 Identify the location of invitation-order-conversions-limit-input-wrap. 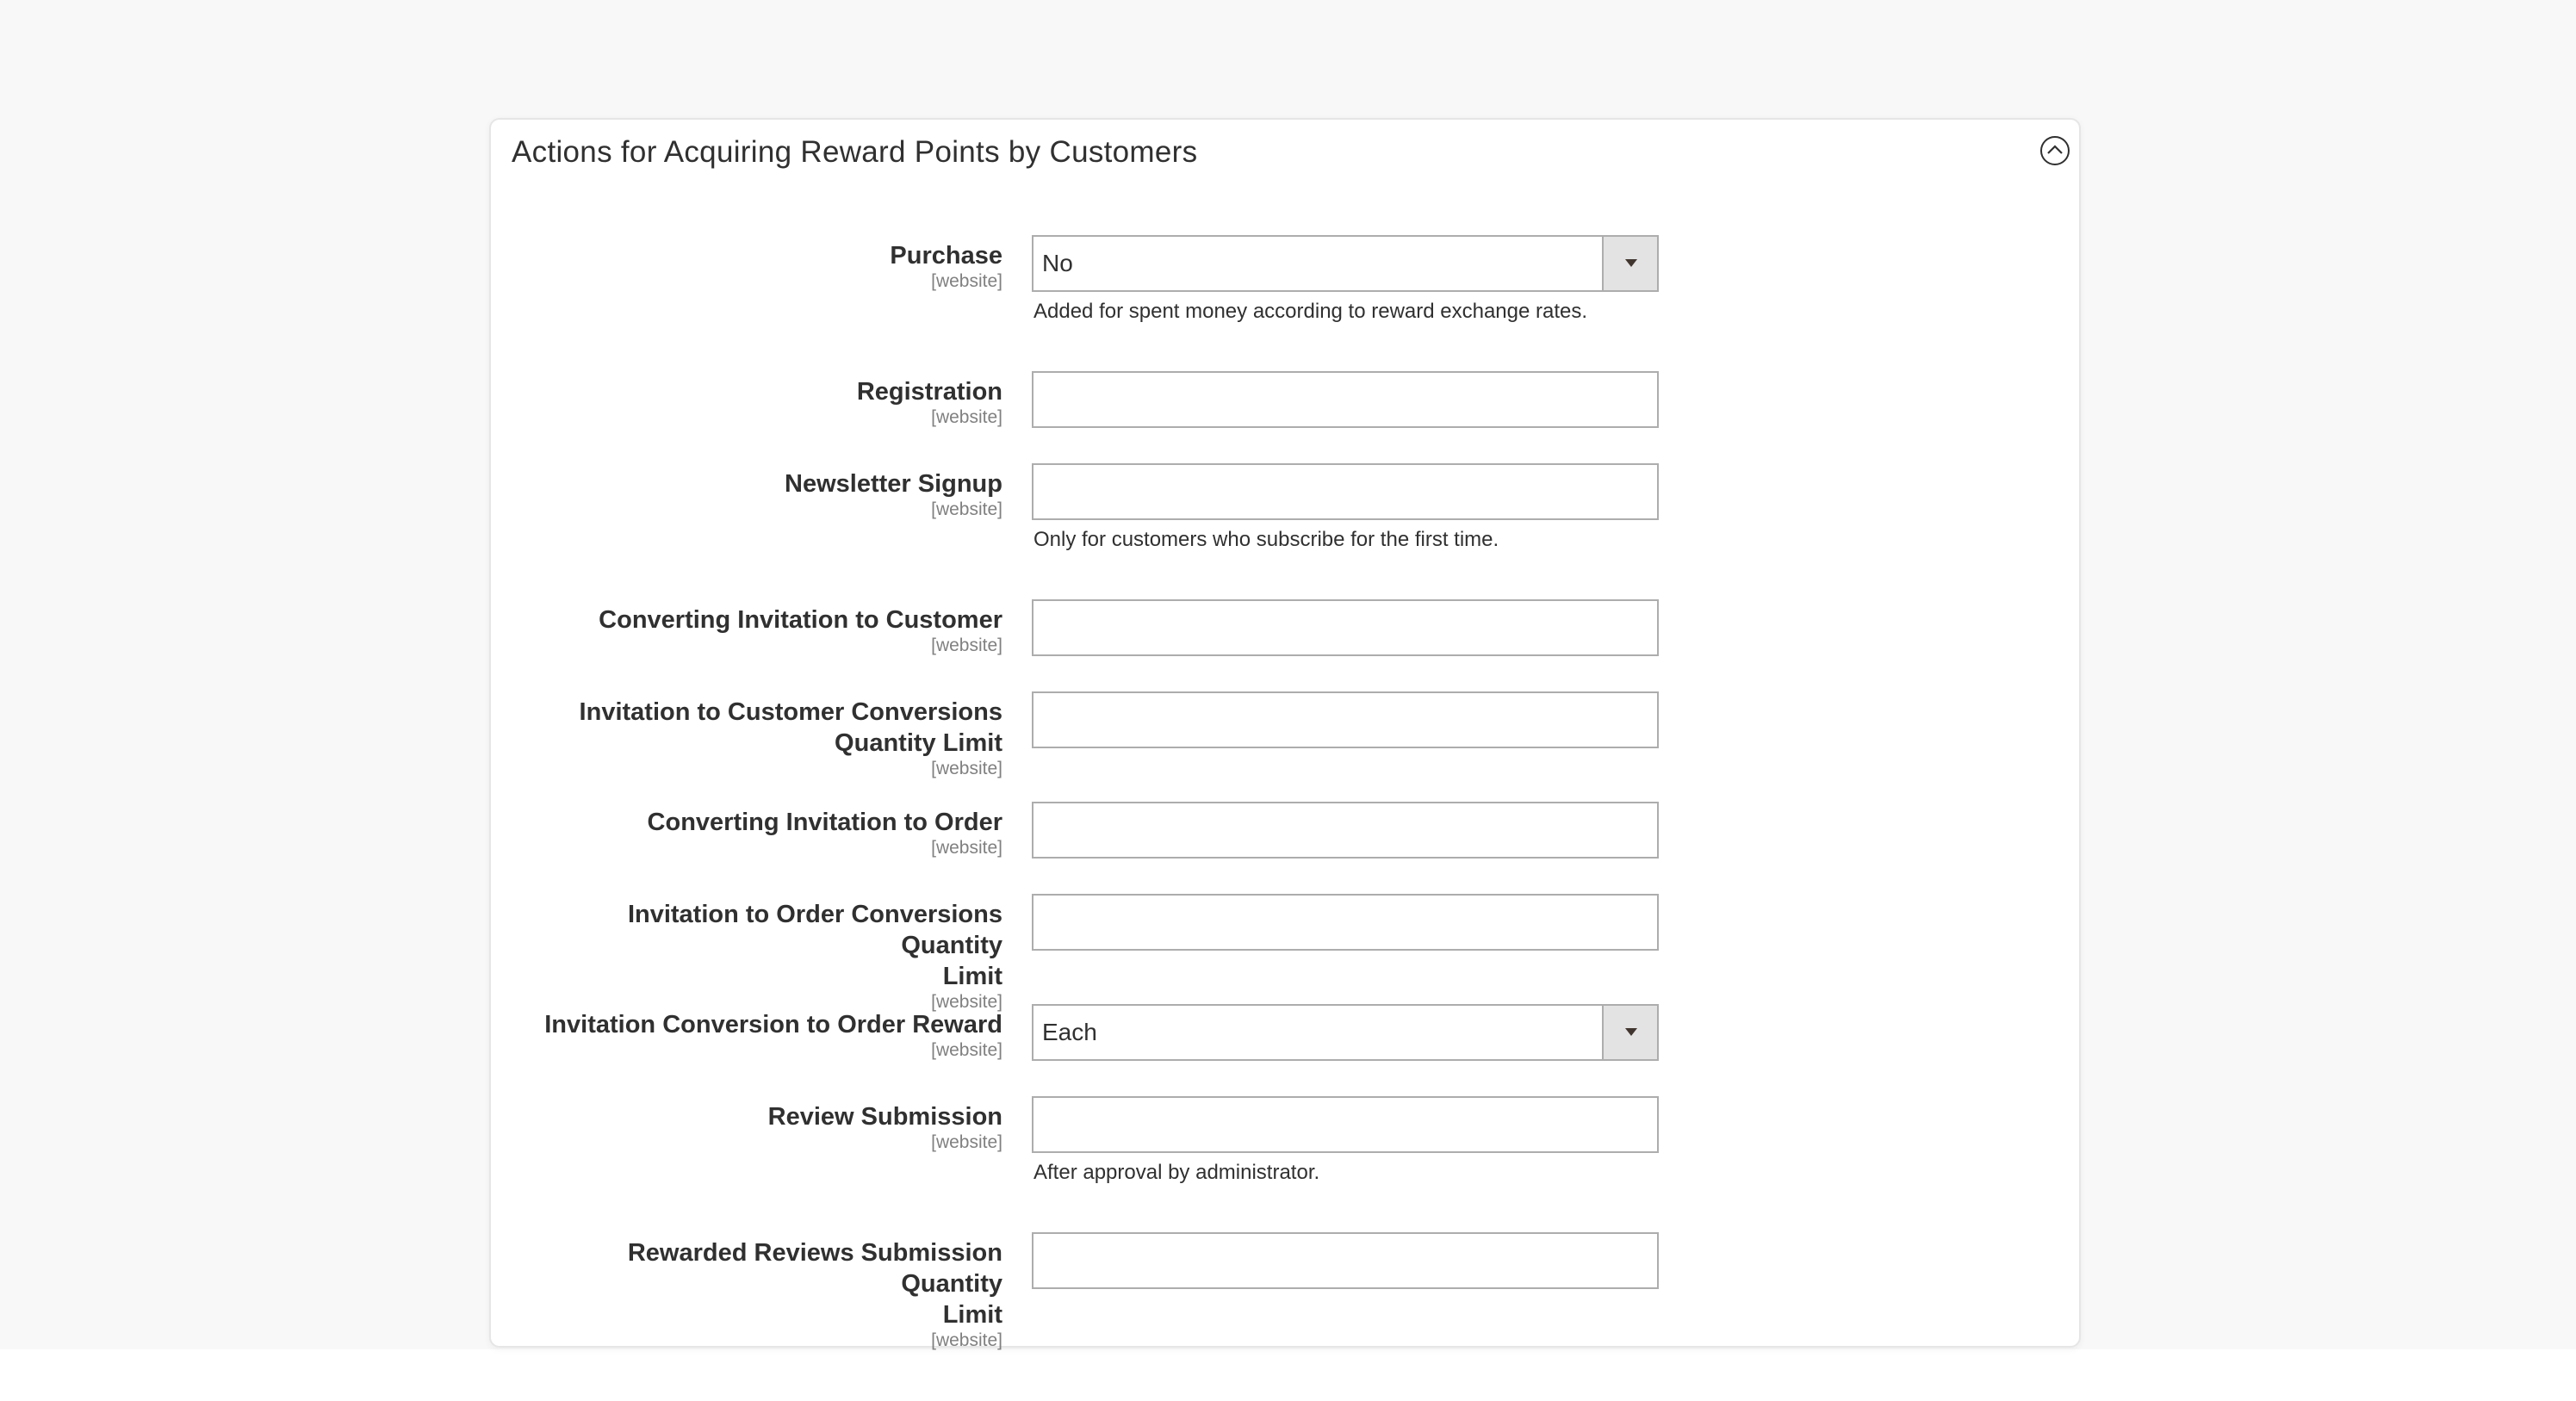
(1345, 922).